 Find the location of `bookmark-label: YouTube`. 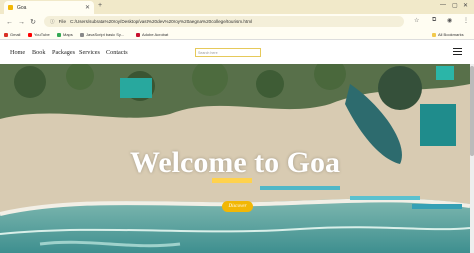

bookmark-label: YouTube is located at coordinates (42, 34).